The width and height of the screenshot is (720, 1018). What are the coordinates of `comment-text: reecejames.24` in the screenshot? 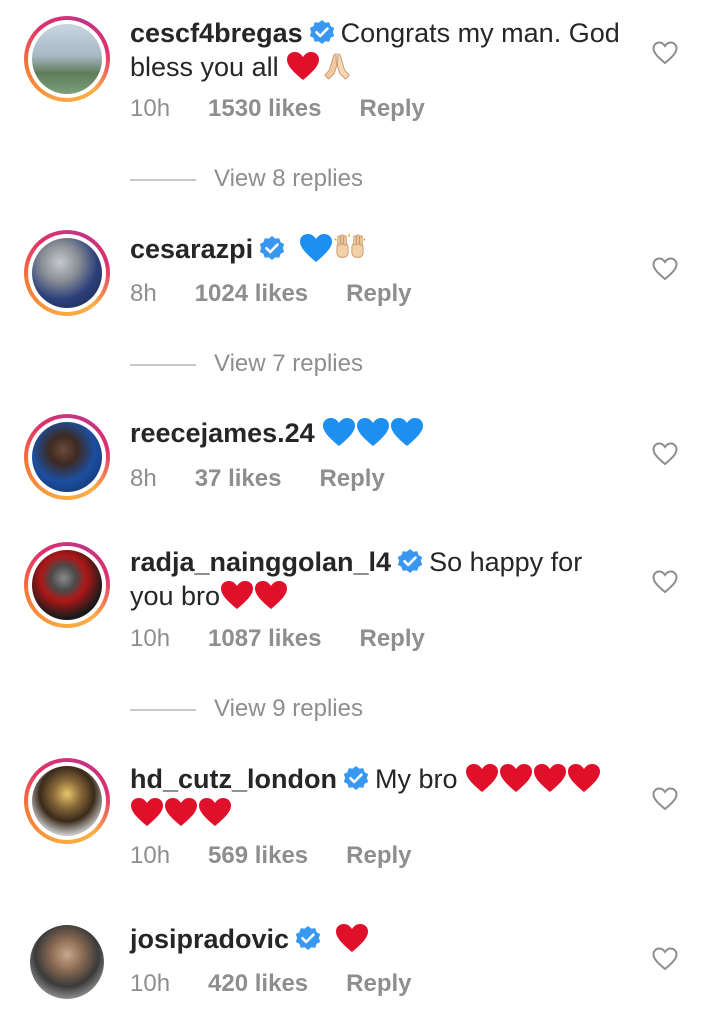 It's located at (380, 433).